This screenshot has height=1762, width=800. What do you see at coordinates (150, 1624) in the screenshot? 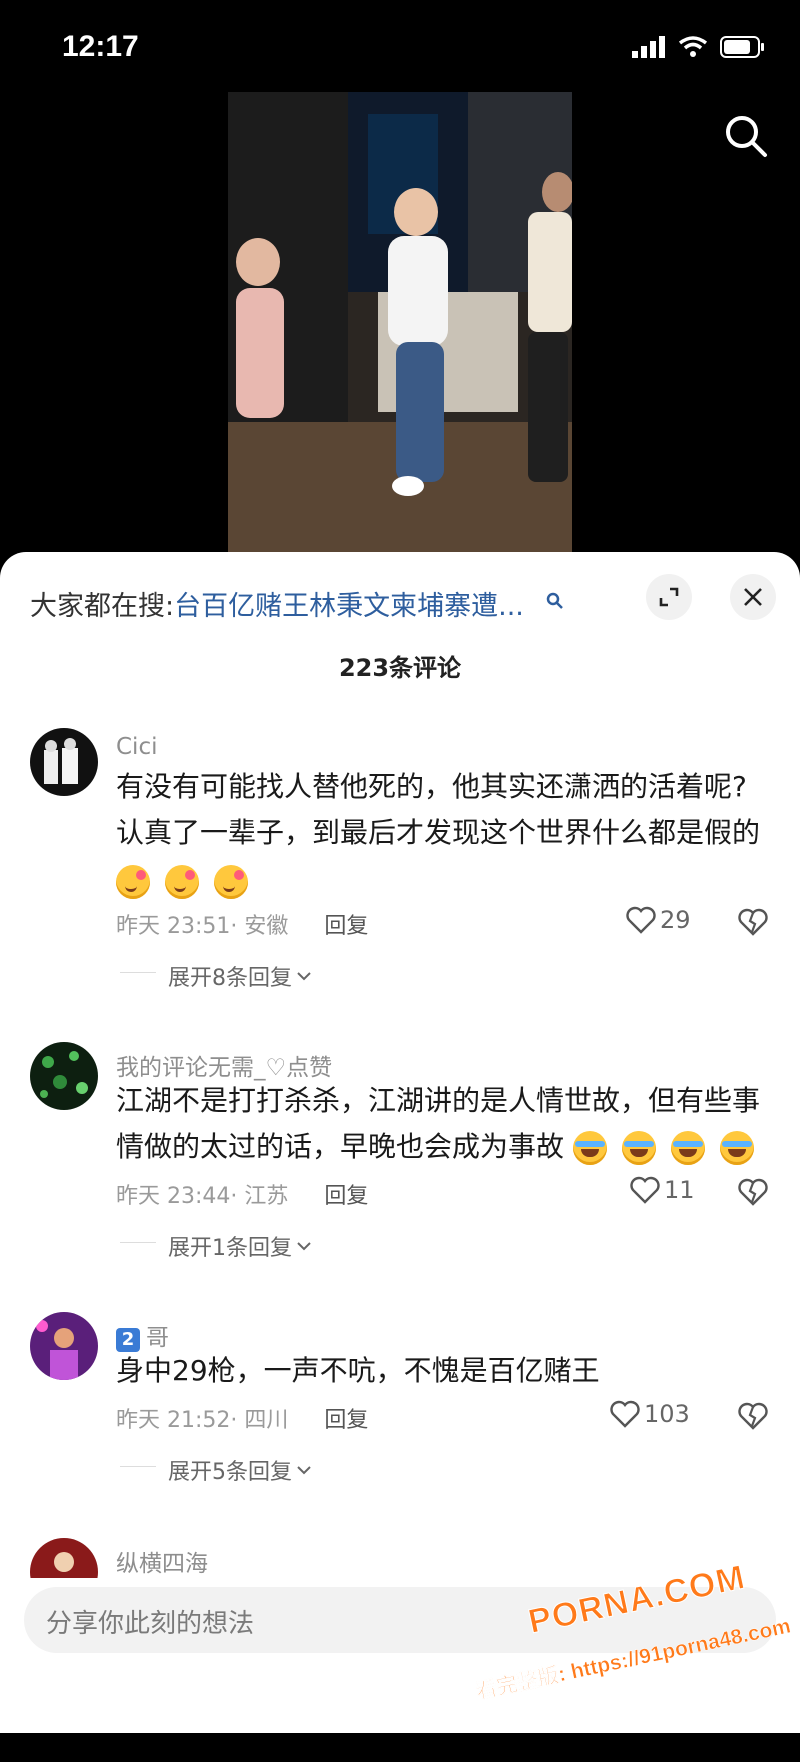
I see `comment-input-placeholder: 分享你此刻的想法` at bounding box center [150, 1624].